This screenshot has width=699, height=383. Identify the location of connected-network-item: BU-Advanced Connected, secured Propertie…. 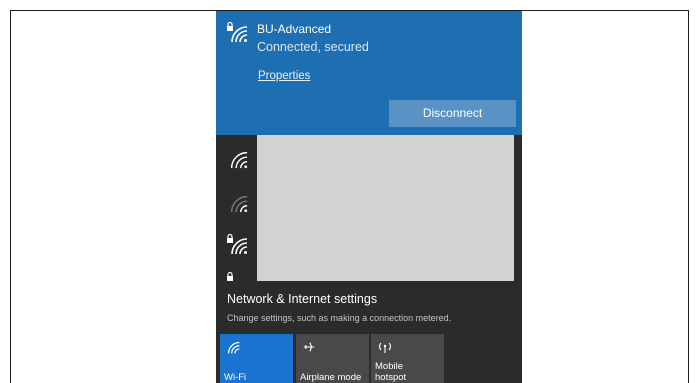
(369, 73).